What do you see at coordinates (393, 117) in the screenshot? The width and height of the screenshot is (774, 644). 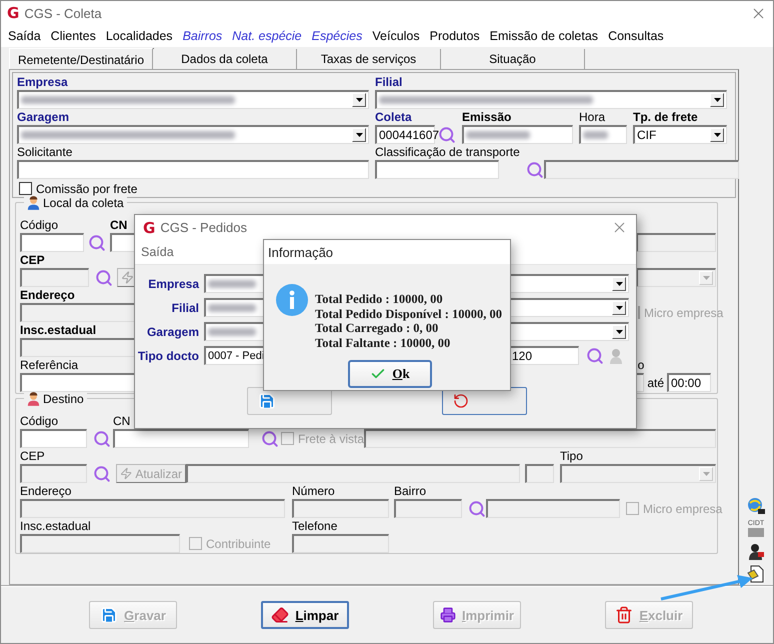 I see `field-label: Coleta` at bounding box center [393, 117].